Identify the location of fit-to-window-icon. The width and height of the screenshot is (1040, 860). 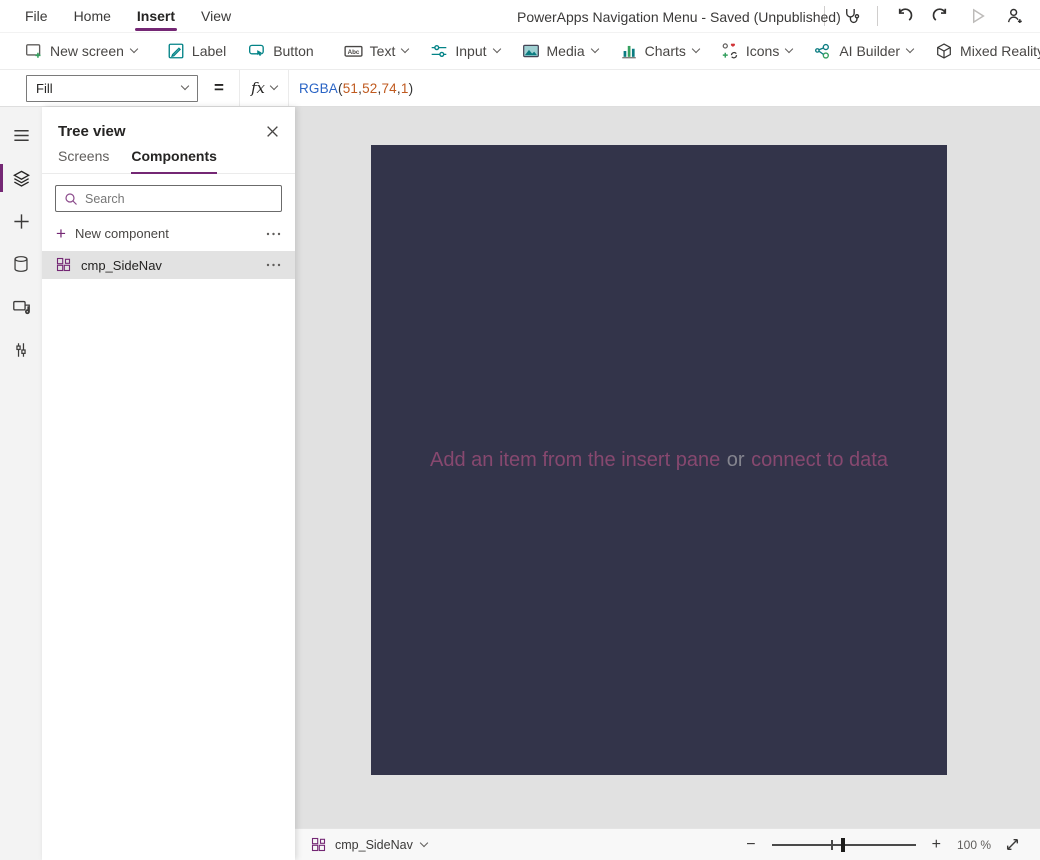
(1012, 844).